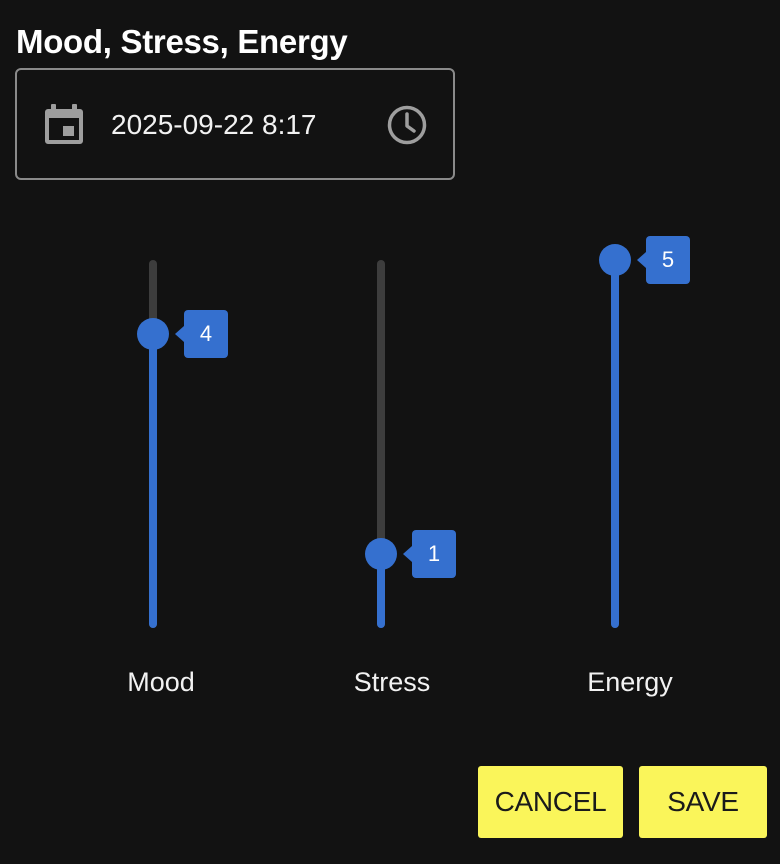  What do you see at coordinates (161, 682) in the screenshot?
I see `mood-label: Mood` at bounding box center [161, 682].